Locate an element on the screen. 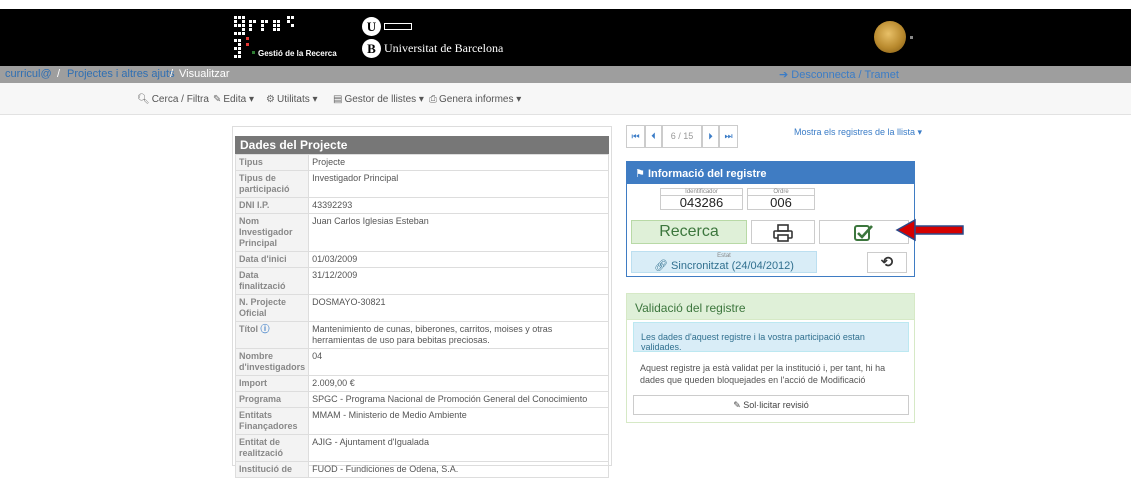  list-manager-menu: ▤ Gestor de llistes ▾ is located at coordinates (378, 99).